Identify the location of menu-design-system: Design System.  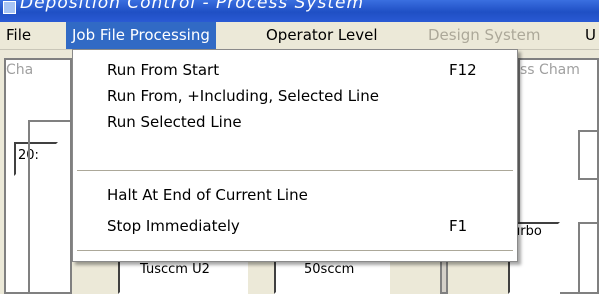
(484, 35).